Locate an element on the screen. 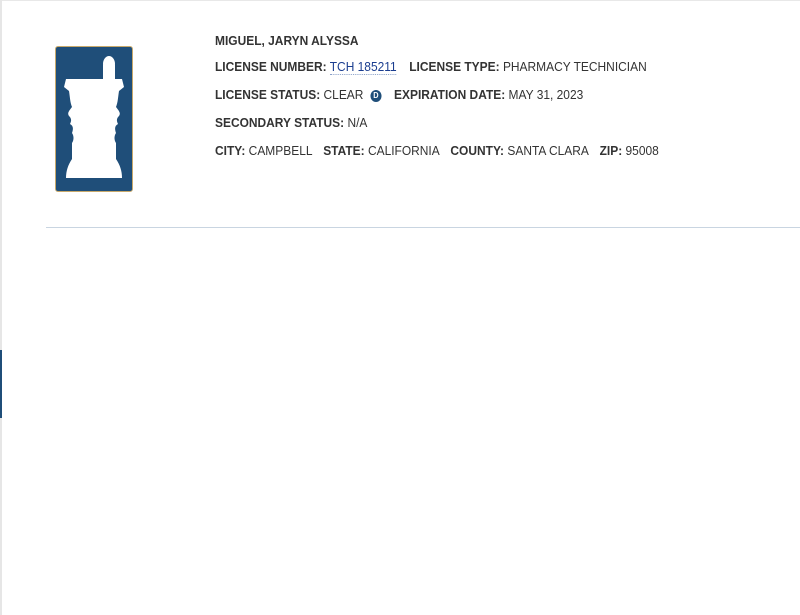  license-type-value: PHARMACY TECHNICIAN is located at coordinates (574, 66).